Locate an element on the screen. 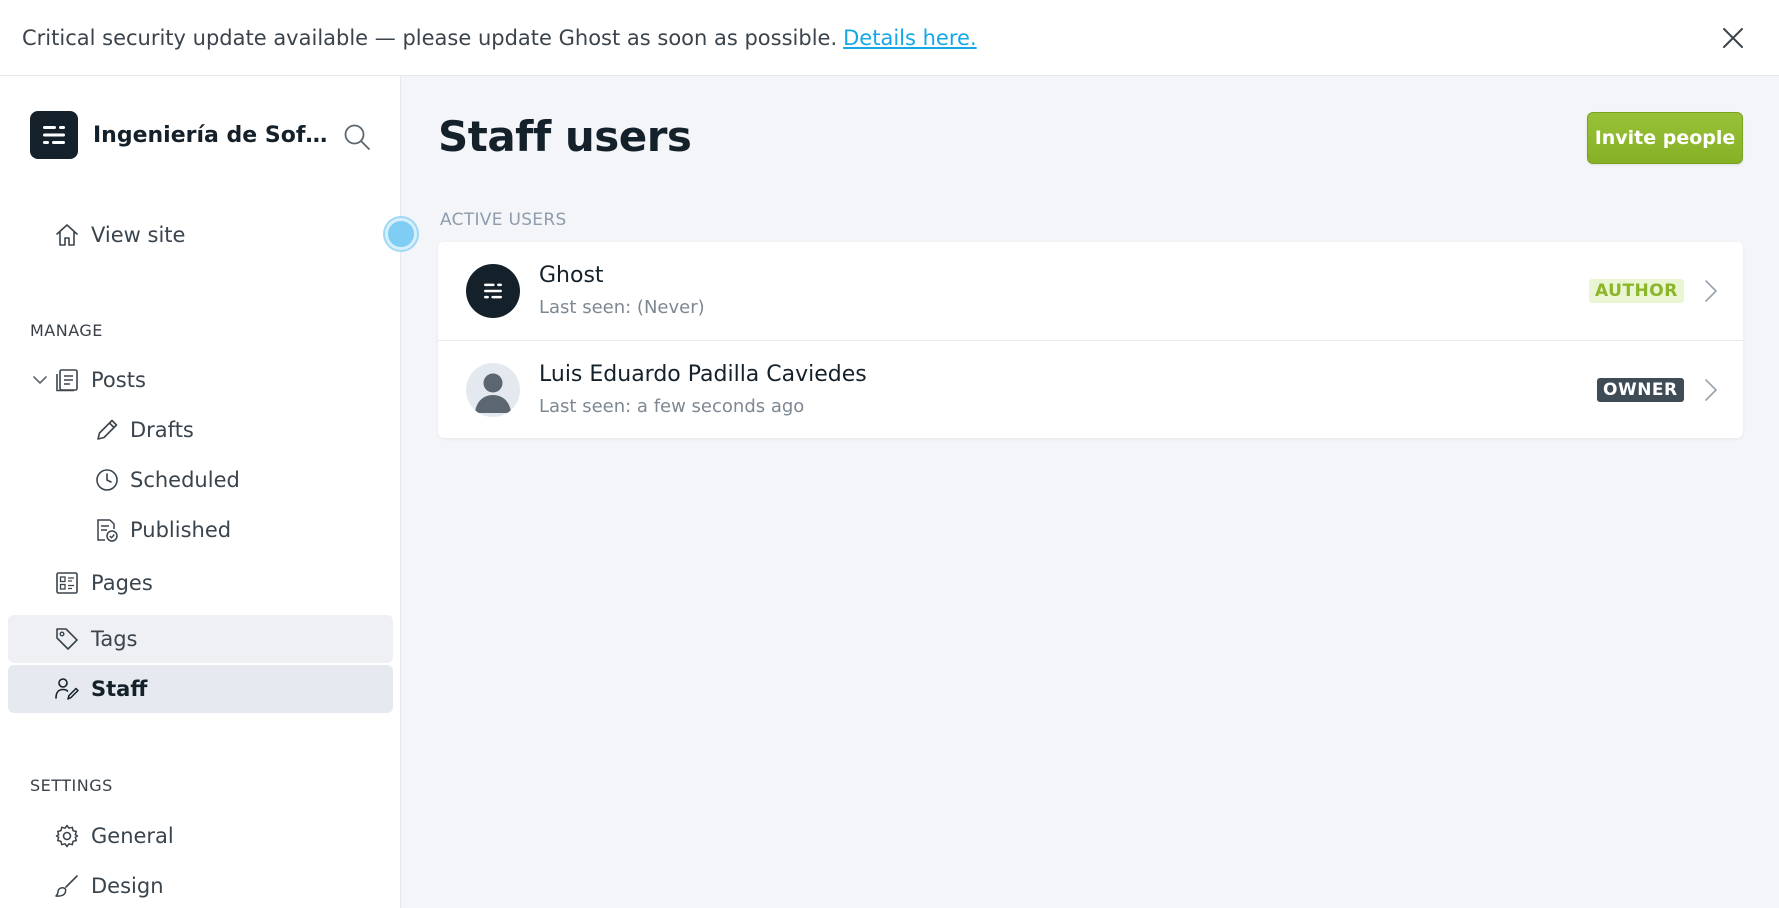 Image resolution: width=1779 pixels, height=908 pixels. brush-icon is located at coordinates (66, 886).